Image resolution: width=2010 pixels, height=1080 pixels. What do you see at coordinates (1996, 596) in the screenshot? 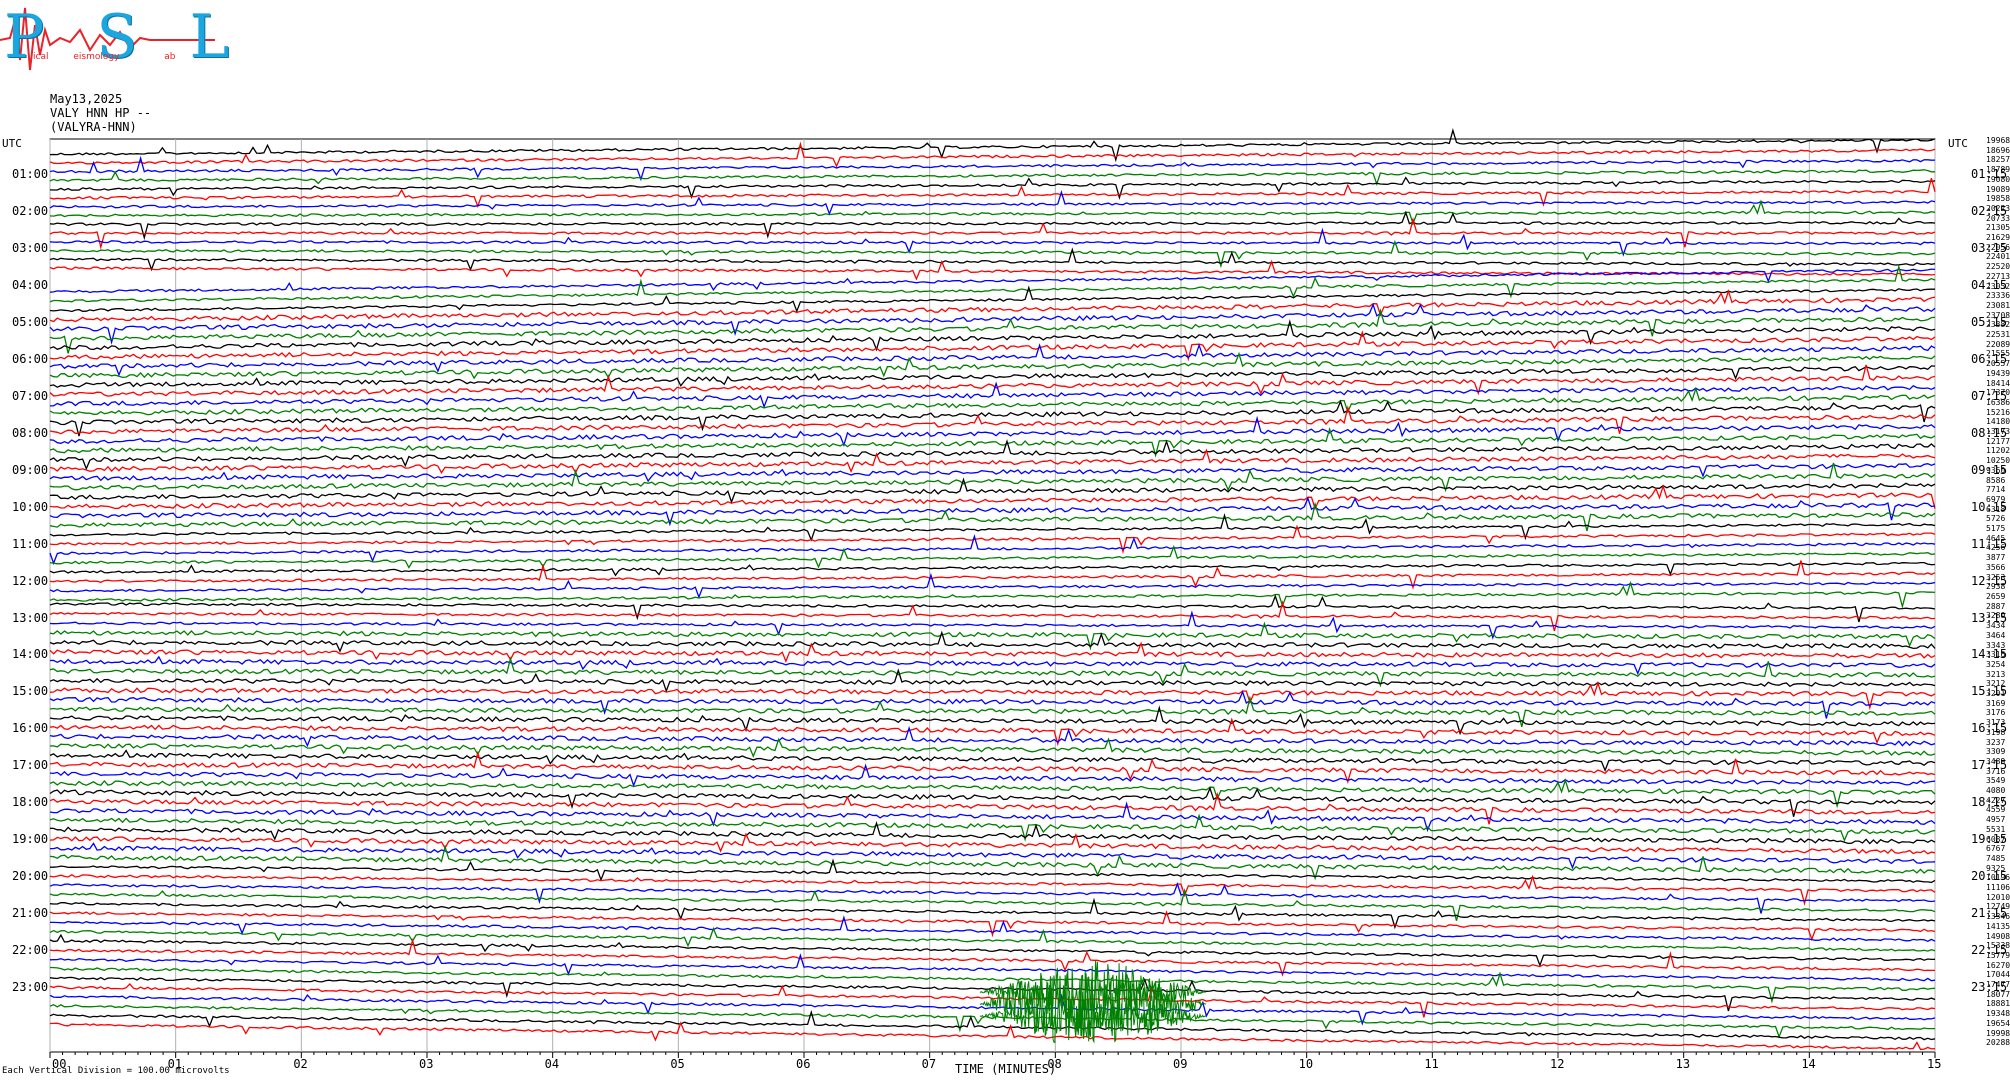
I see `right-row-value: 2659` at bounding box center [1996, 596].